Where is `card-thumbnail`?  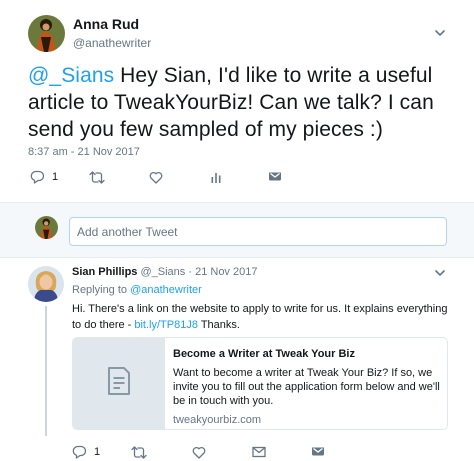
card-thumbnail is located at coordinates (119, 383).